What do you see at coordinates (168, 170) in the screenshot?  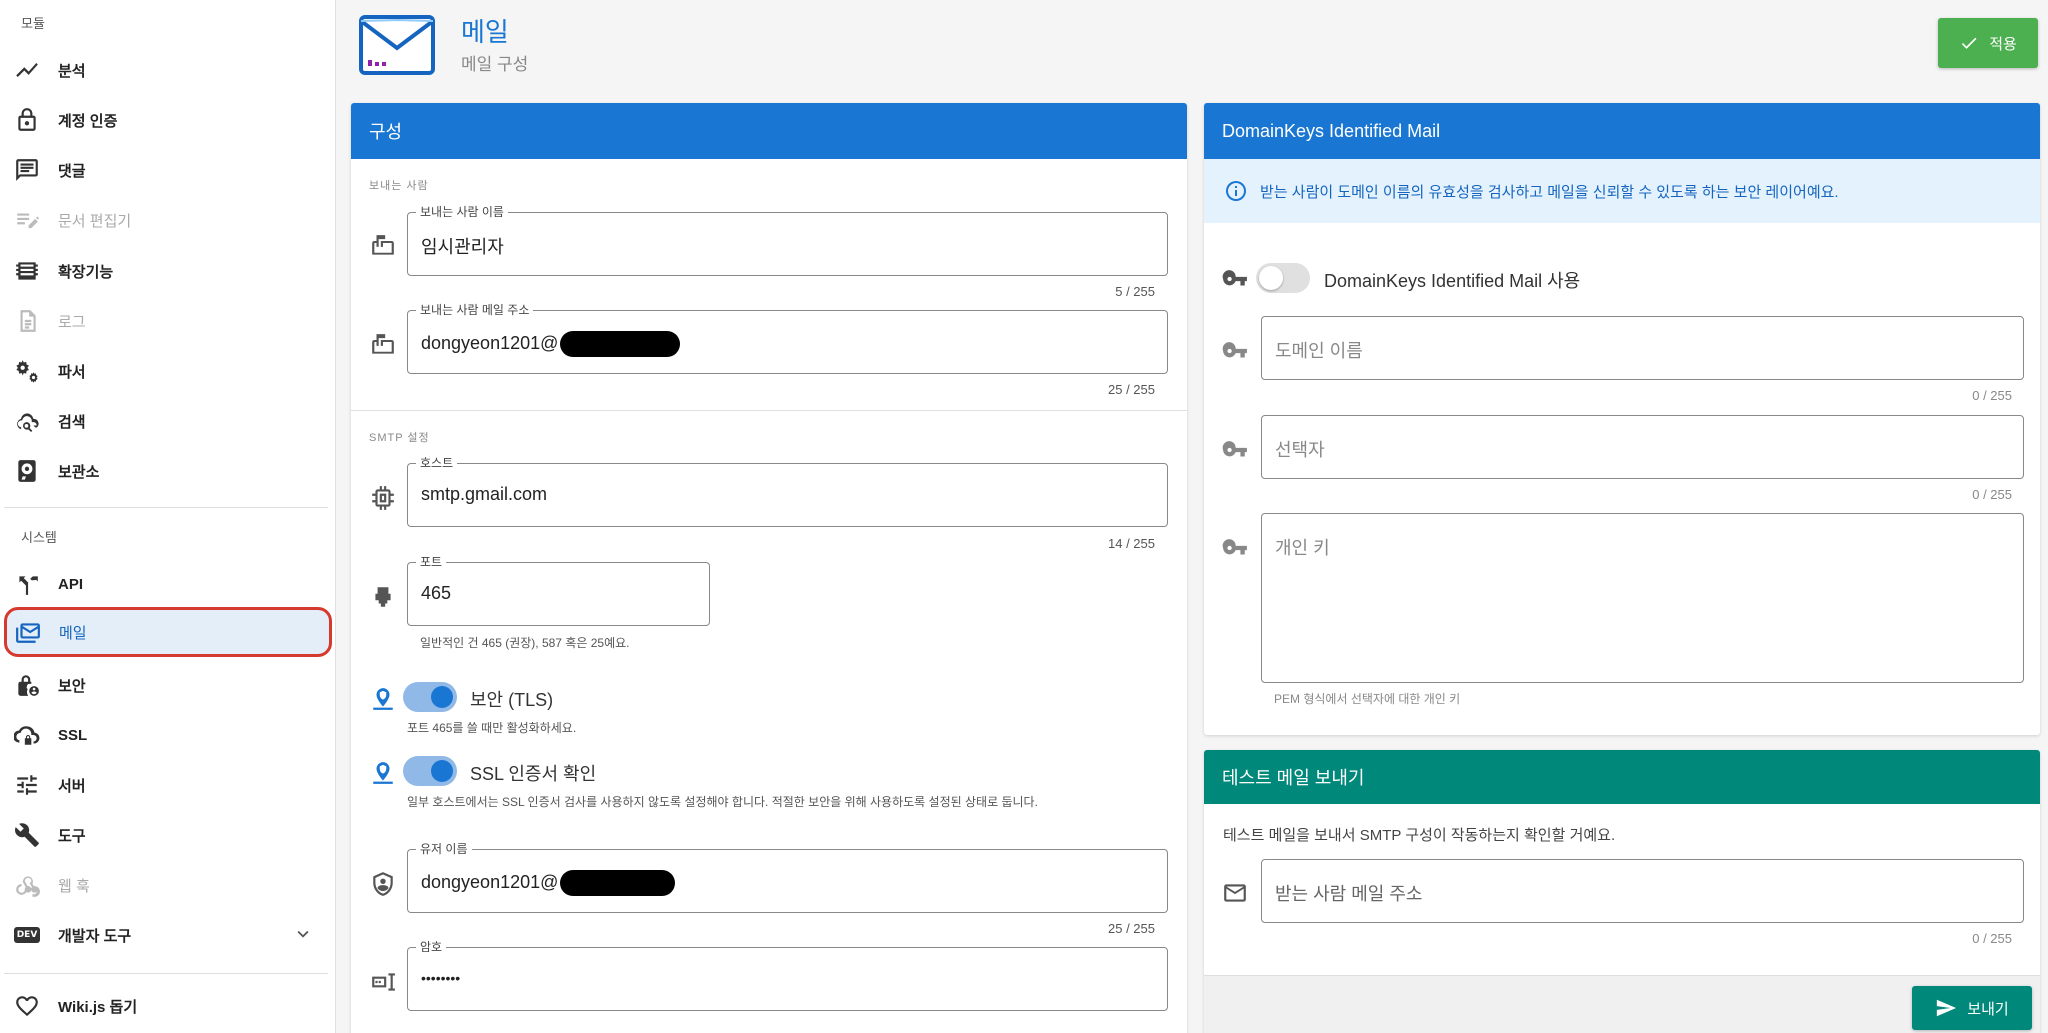 I see `sidebar-item-comments: 댓글` at bounding box center [168, 170].